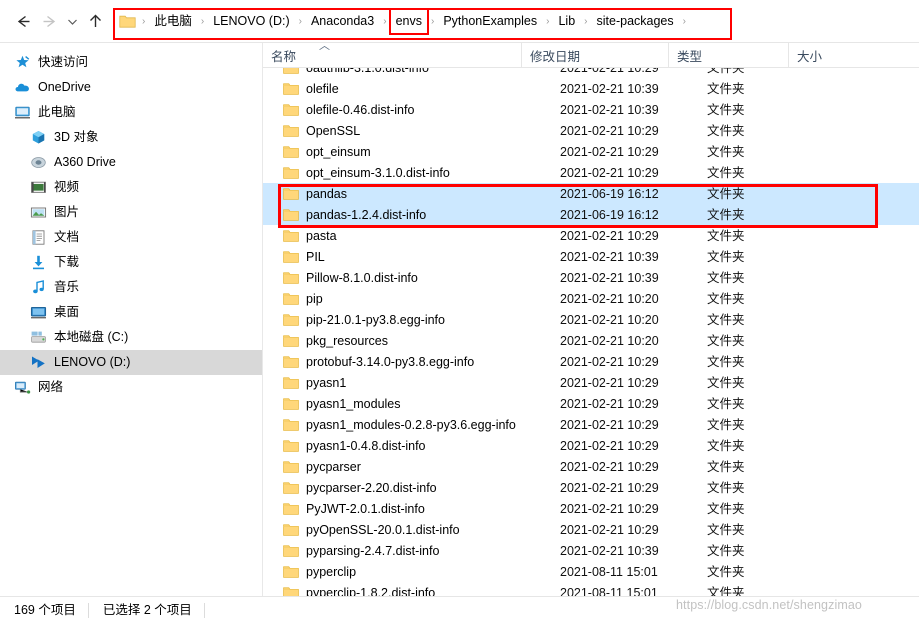 The image size is (919, 623). Describe the element at coordinates (38, 362) in the screenshot. I see `lenovo-drive-icon` at that location.